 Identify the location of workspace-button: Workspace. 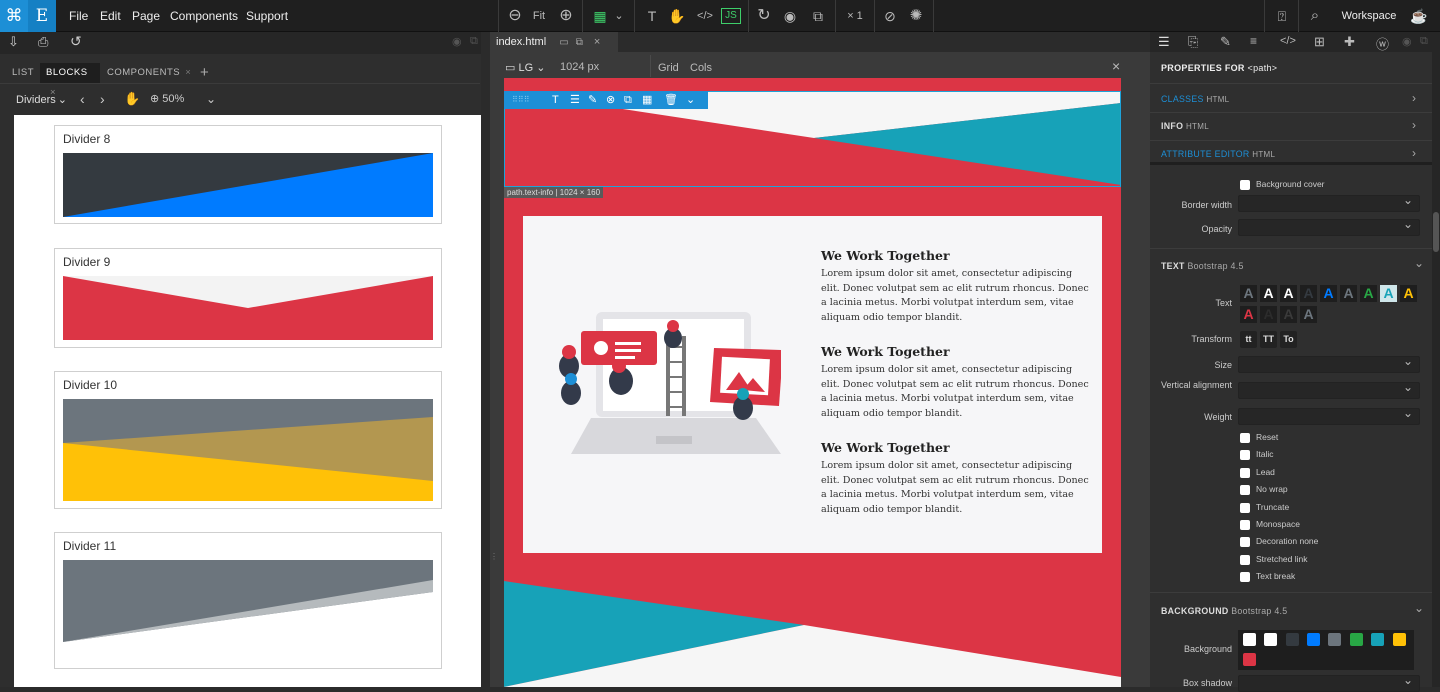
(1369, 16).